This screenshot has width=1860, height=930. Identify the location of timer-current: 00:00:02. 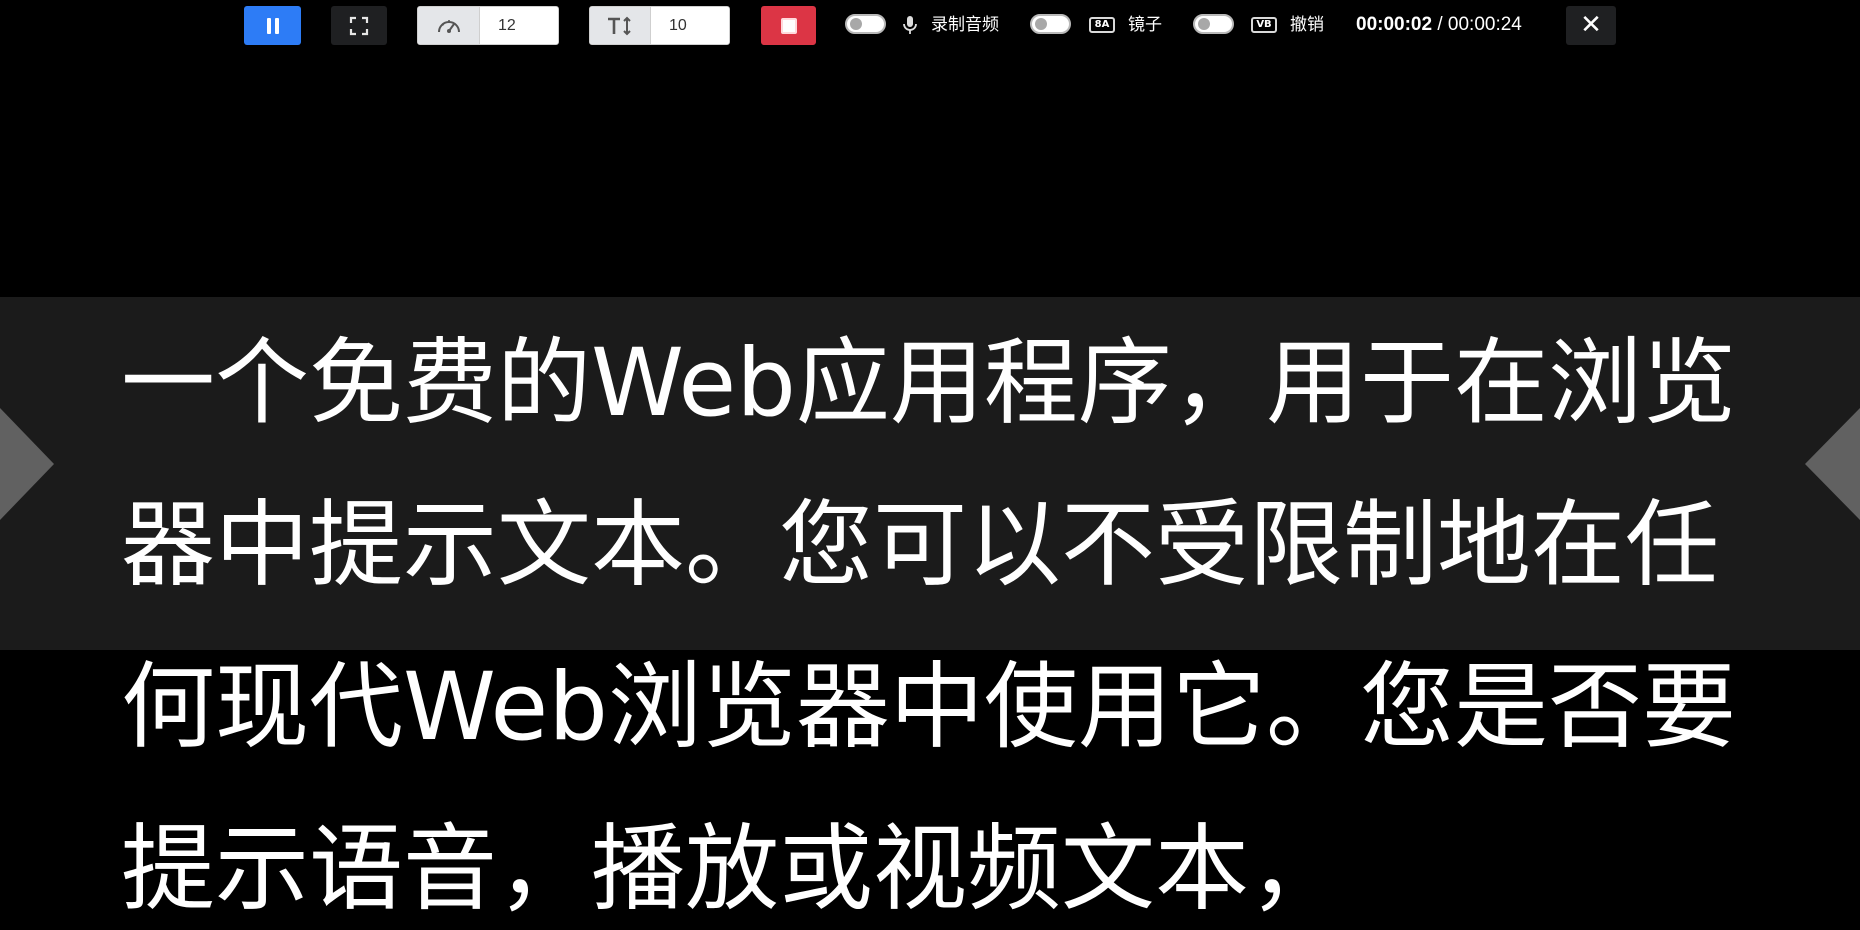
(1394, 24).